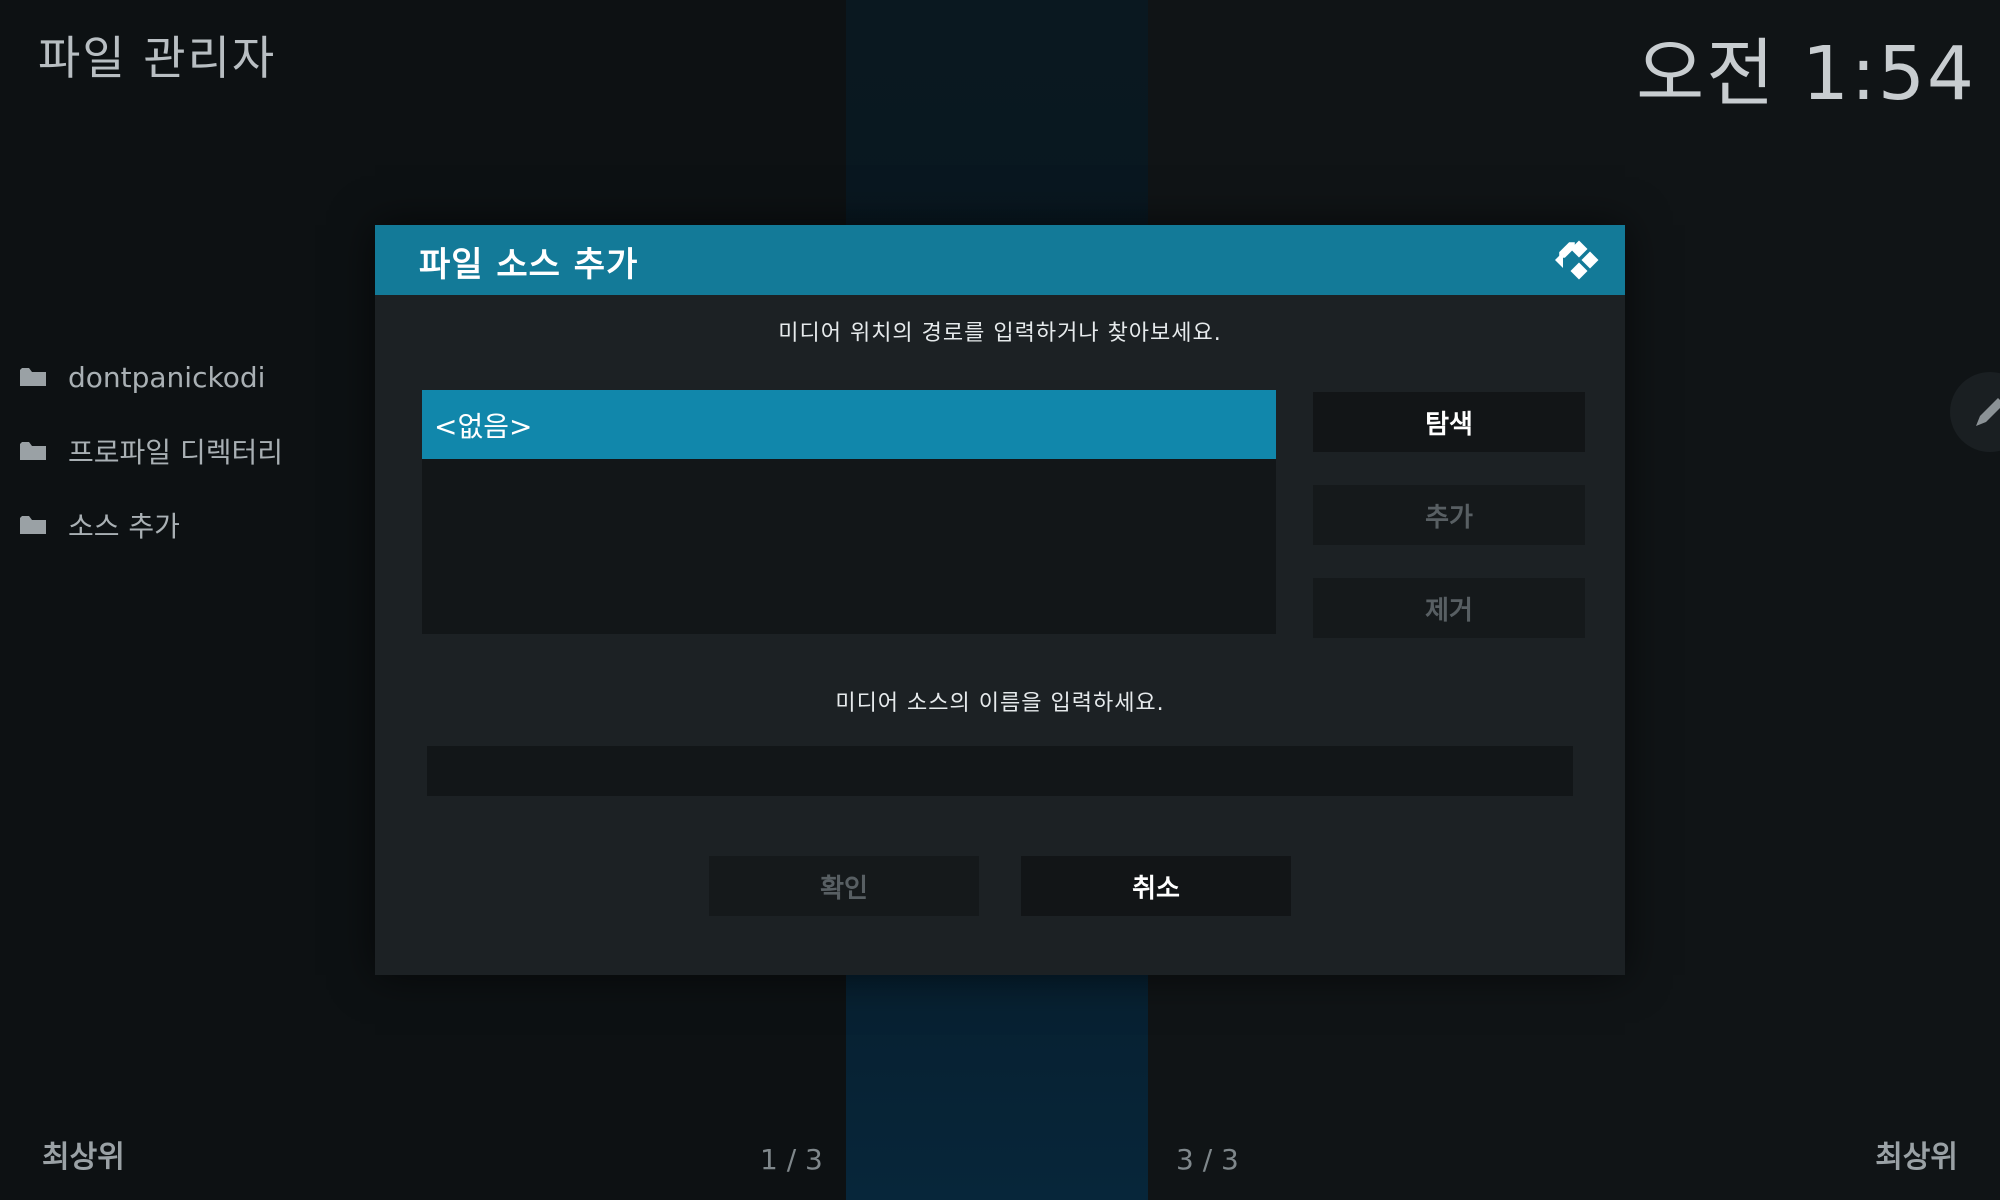 The height and width of the screenshot is (1200, 2000). I want to click on clock: 오전 1:54, so click(1806, 74).